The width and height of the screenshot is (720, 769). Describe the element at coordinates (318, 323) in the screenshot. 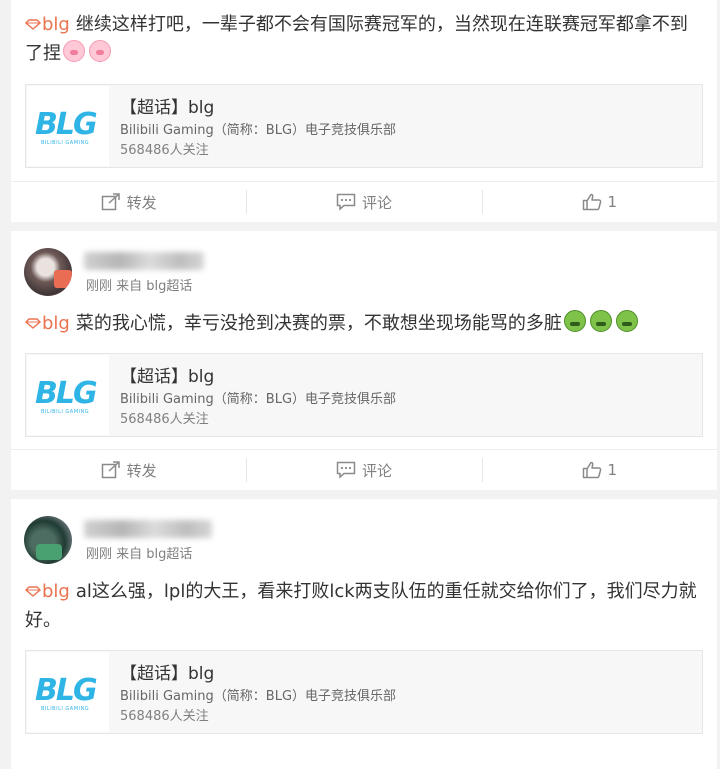

I see `post-body: 菜的我心慌，幸亏没抢到决赛的票，不敢想坐现场能骂的多脏` at that location.